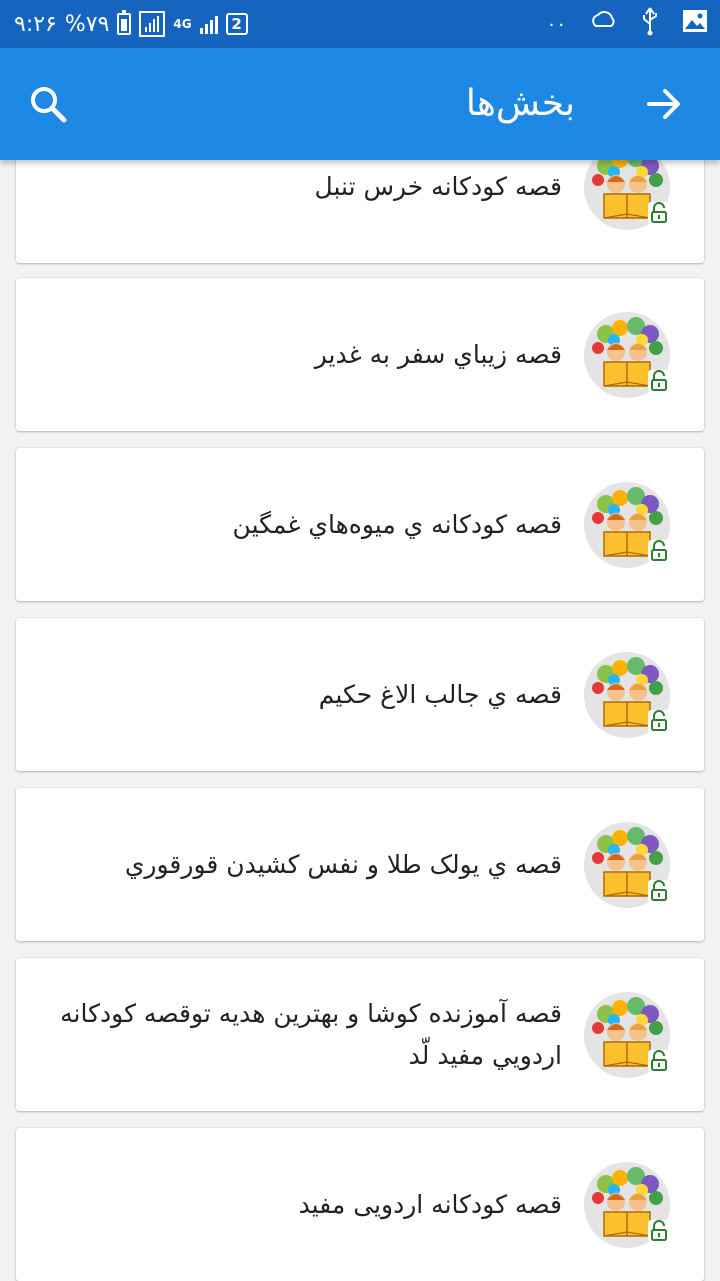 The height and width of the screenshot is (1281, 720). I want to click on story-card: قصه ي جالب الاغ حکيم, so click(360, 694).